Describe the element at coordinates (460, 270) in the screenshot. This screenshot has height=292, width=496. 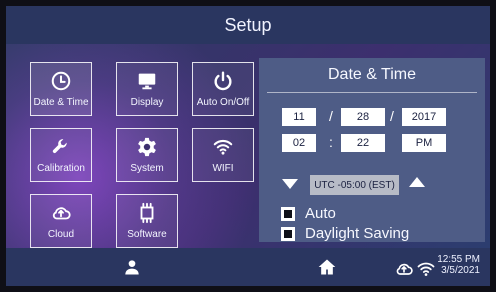
I see `status-date: 3/5/2021` at that location.